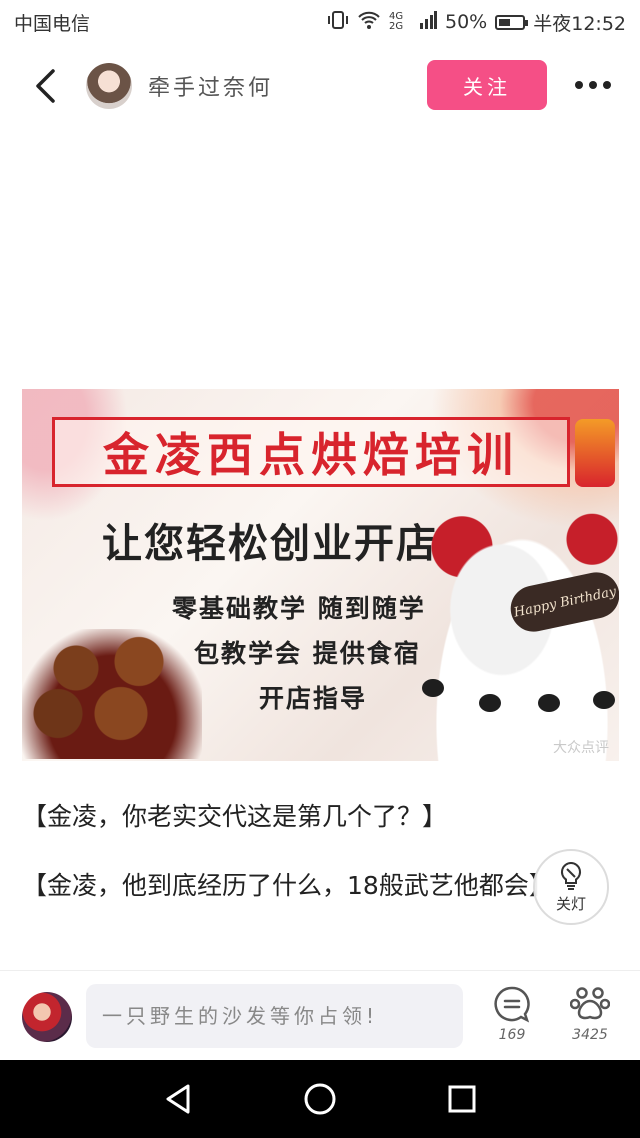  I want to click on status-icons: 4G 2G 50% 半夜12:52, so click(476, 22).